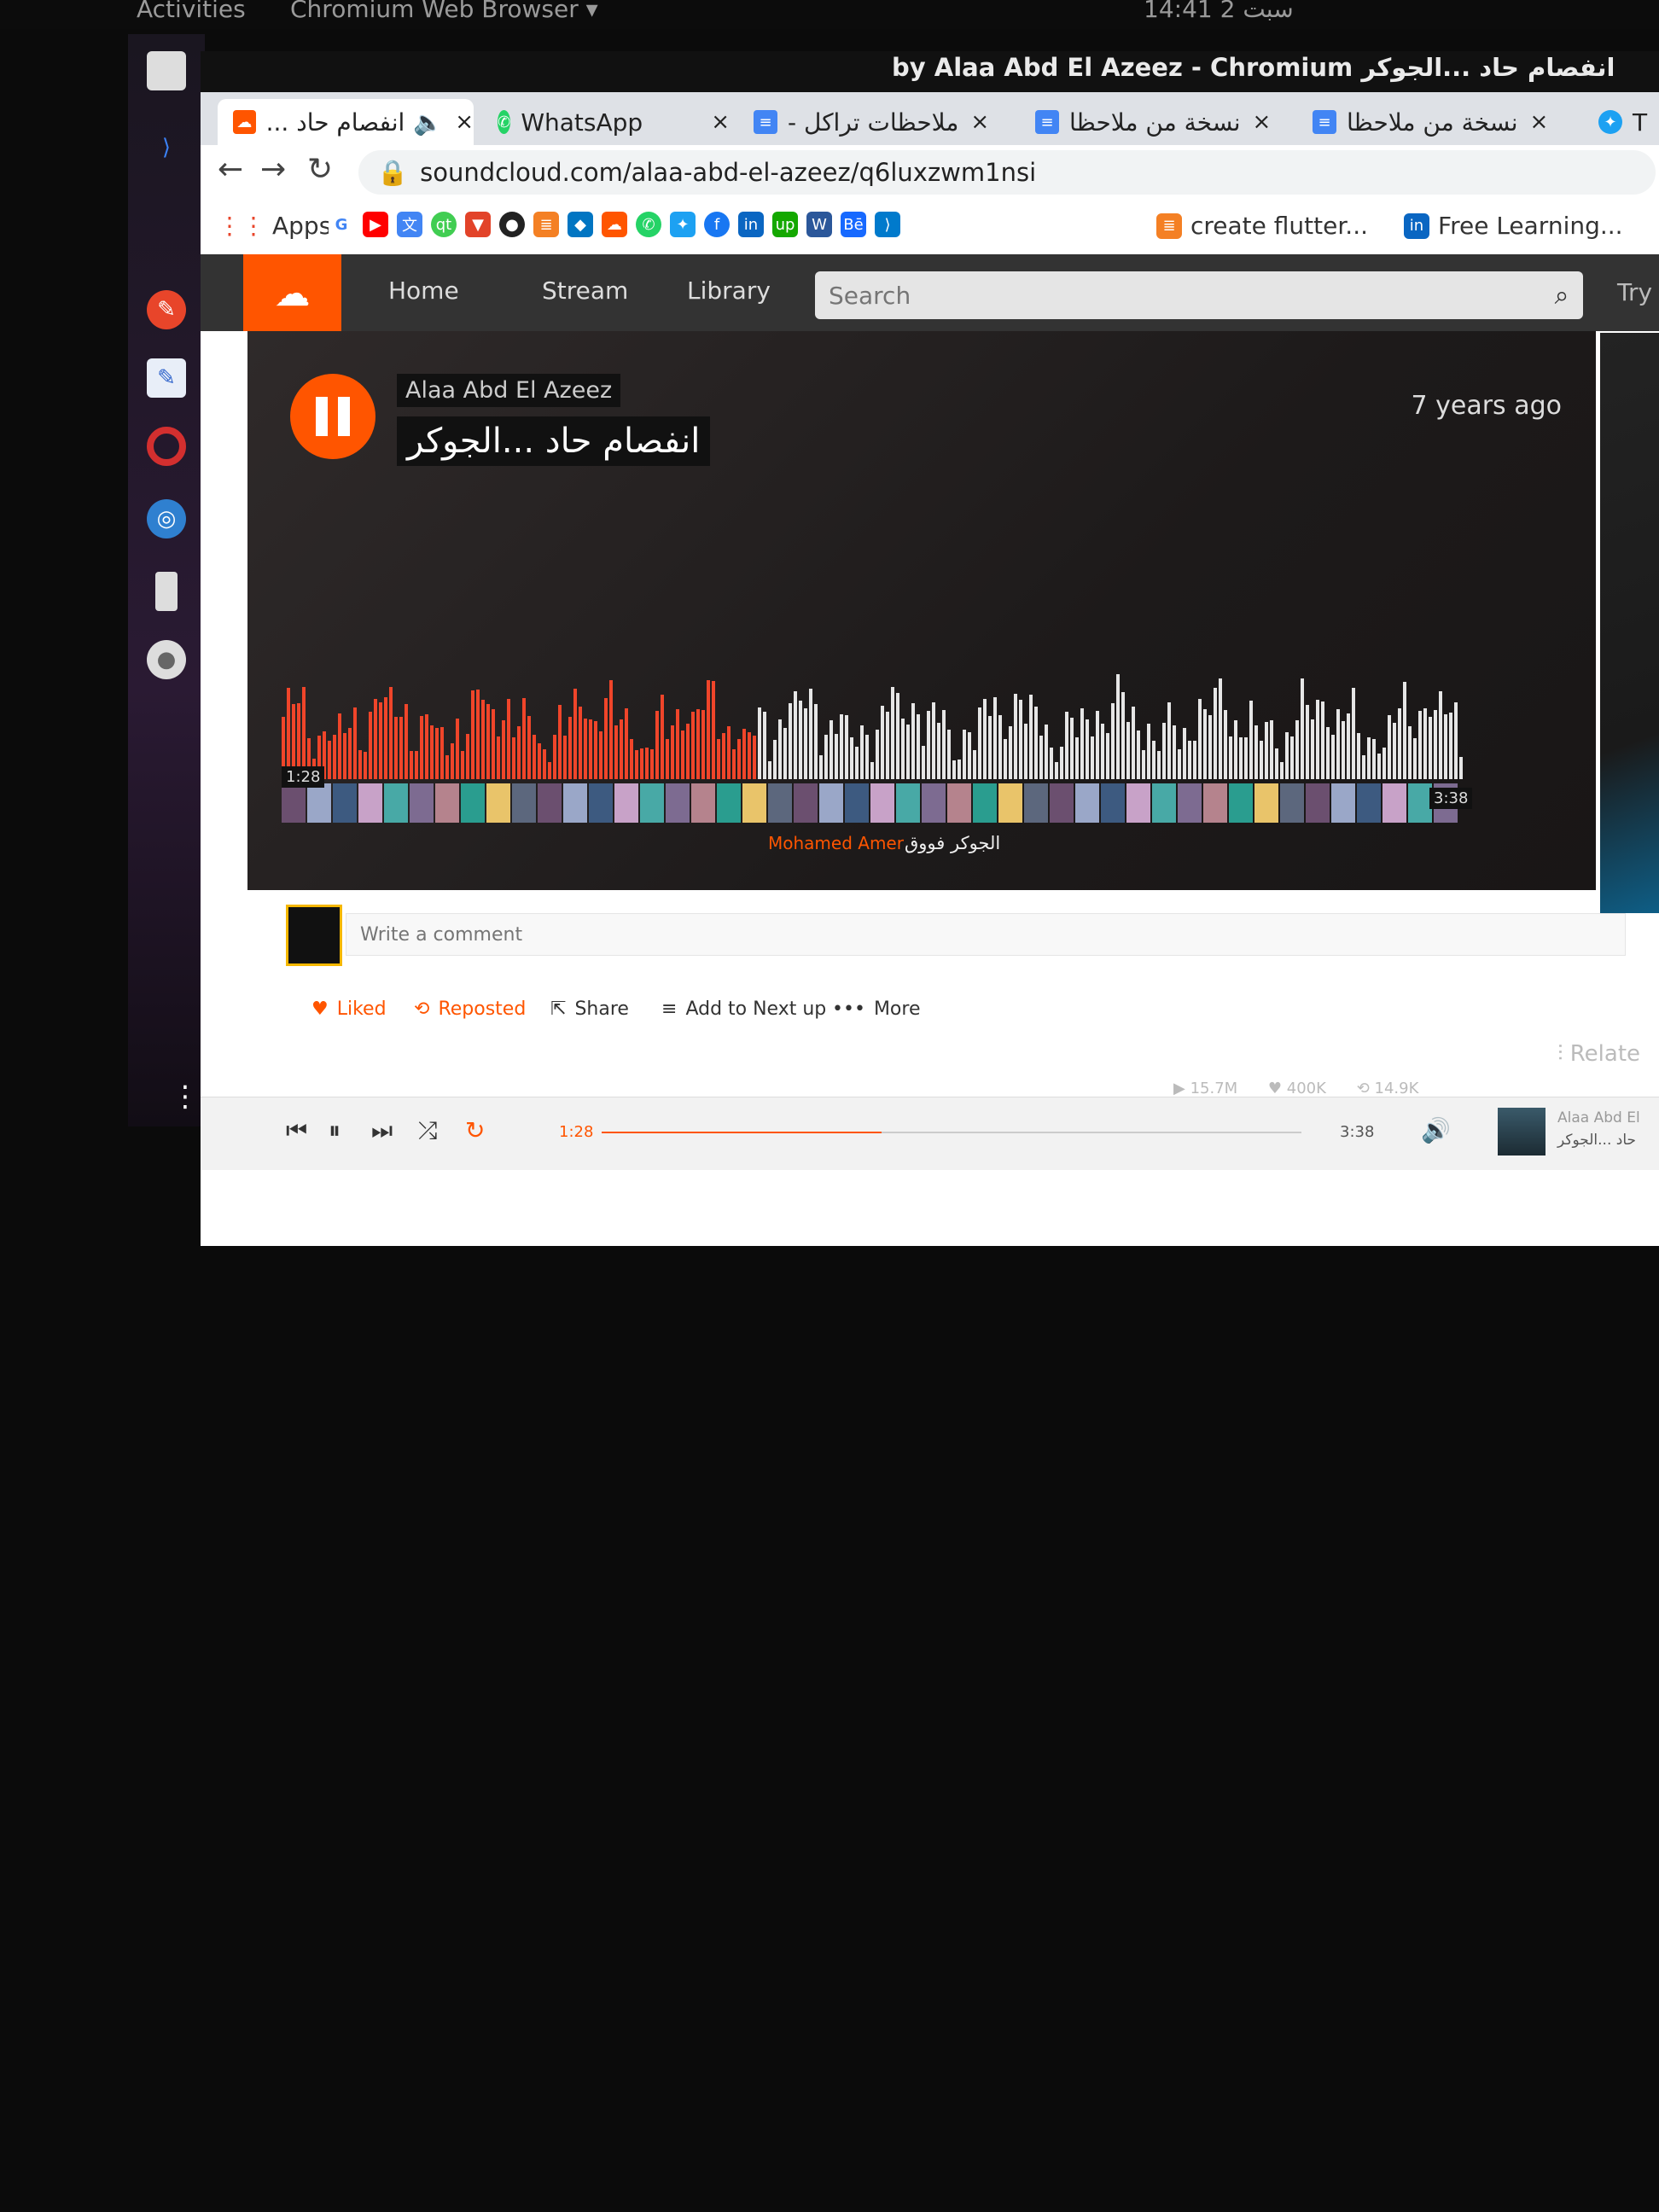 Image resolution: width=1659 pixels, height=2212 pixels. What do you see at coordinates (166, 309) in the screenshot?
I see `compass-icon: ✎` at bounding box center [166, 309].